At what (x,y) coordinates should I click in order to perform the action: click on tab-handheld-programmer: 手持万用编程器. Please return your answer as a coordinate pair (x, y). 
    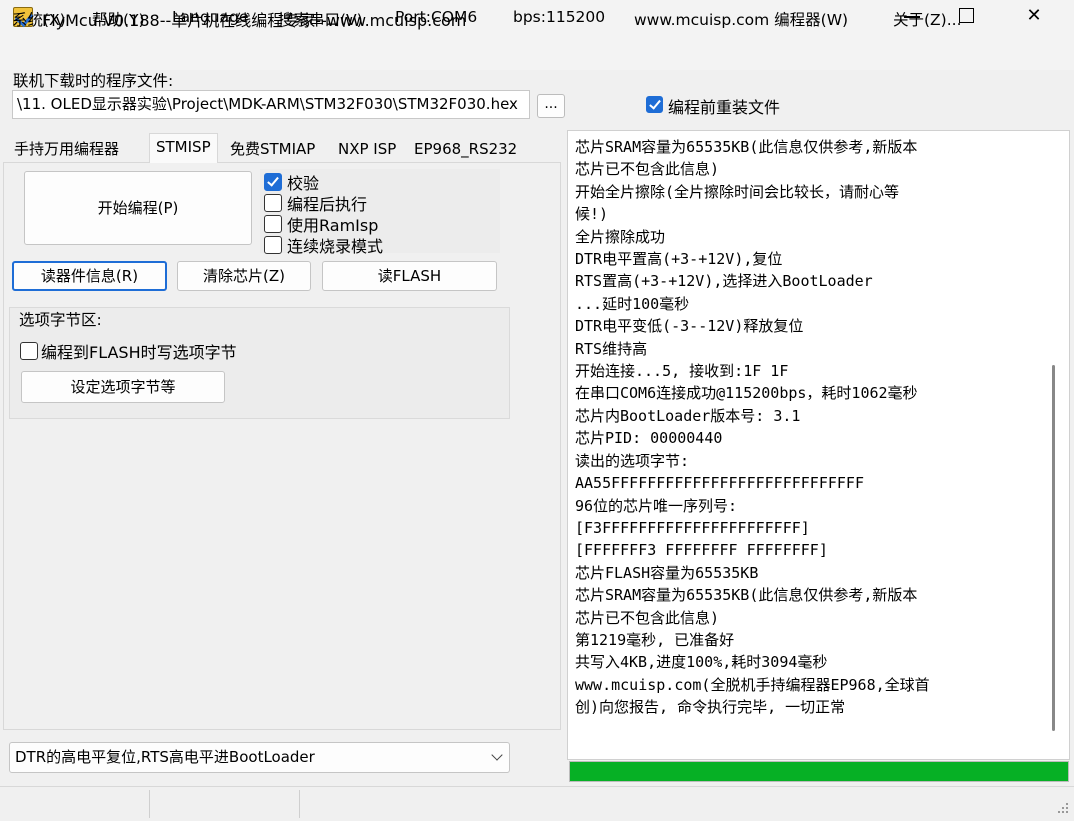
    Looking at the image, I should click on (67, 149).